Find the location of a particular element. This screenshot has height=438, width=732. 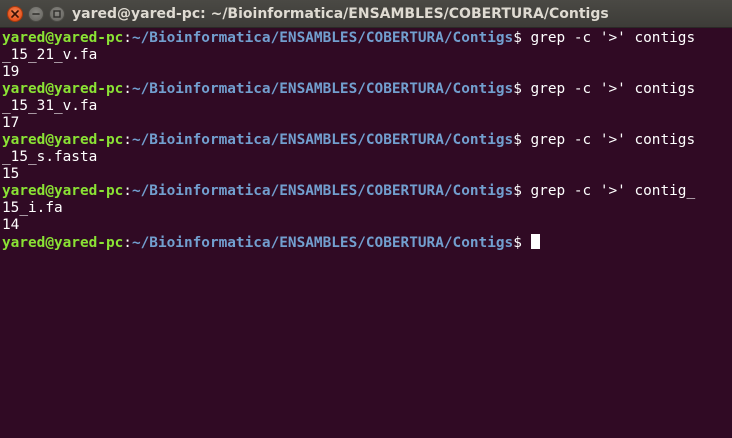

output-line: 17 is located at coordinates (365, 123).